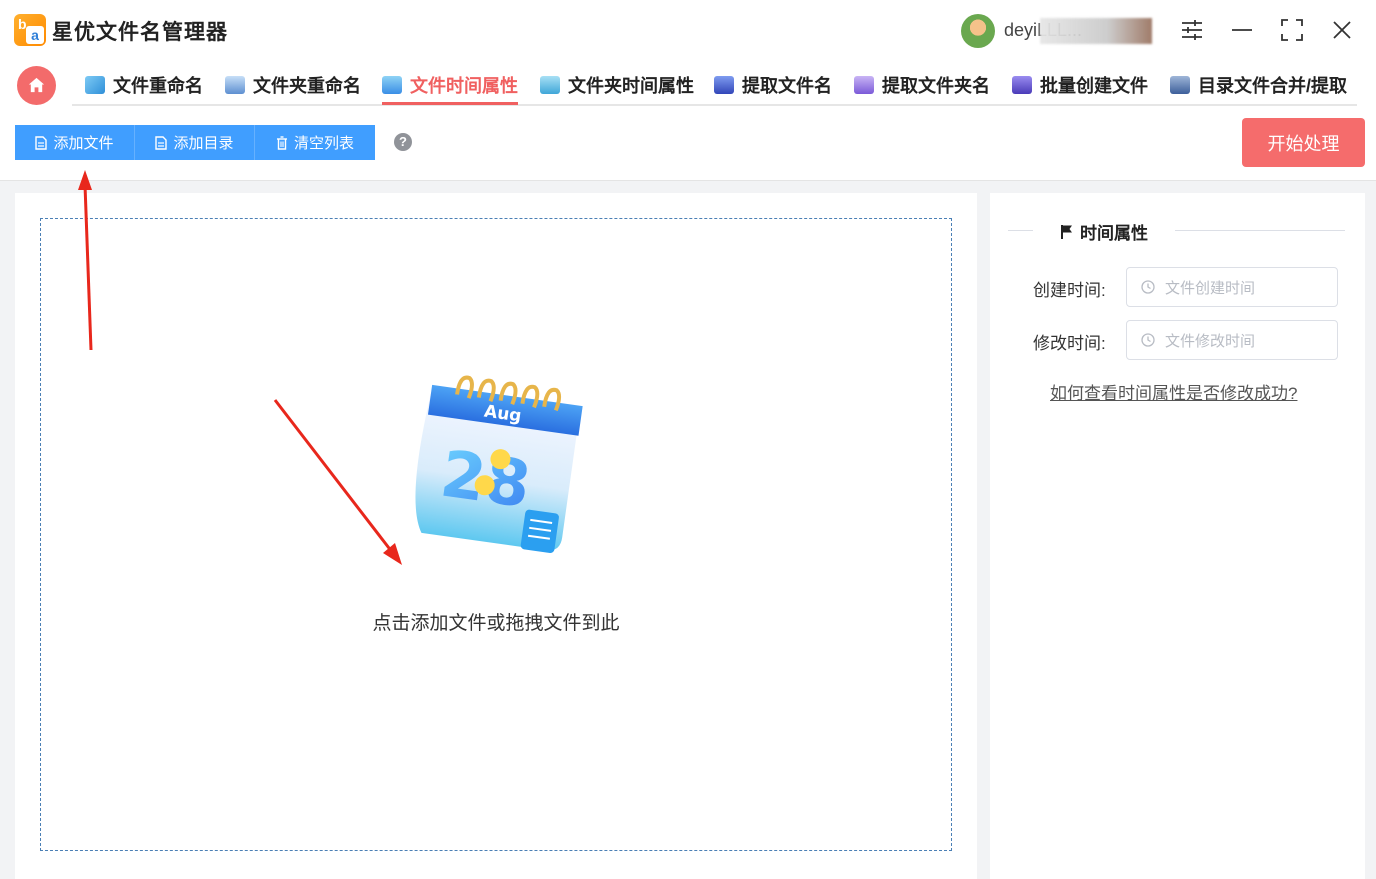 The width and height of the screenshot is (1376, 879). What do you see at coordinates (499, 464) in the screenshot?
I see `calendar-illustration-icon: Aug 28` at bounding box center [499, 464].